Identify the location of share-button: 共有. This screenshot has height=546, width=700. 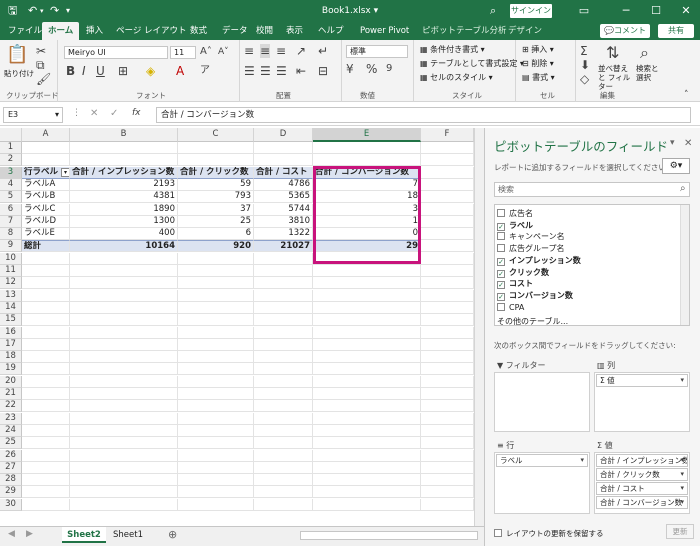
(676, 31).